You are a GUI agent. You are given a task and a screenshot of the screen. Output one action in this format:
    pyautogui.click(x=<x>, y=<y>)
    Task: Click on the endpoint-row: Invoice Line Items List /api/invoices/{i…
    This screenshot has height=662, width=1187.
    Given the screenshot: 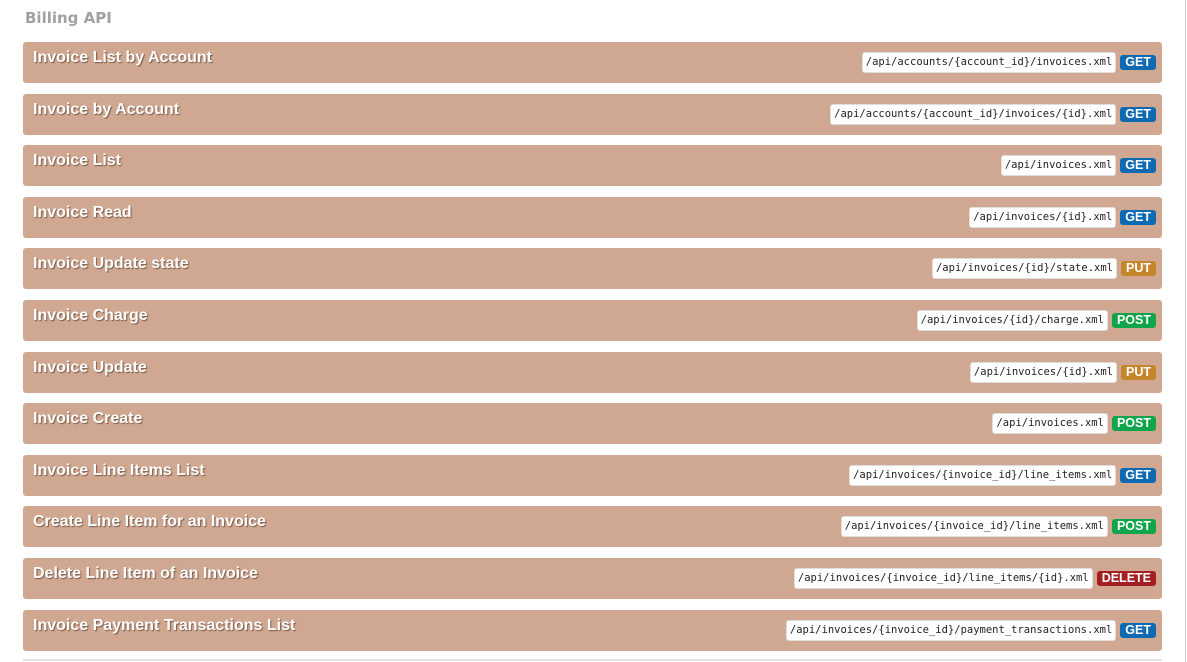 What is the action you would take?
    pyautogui.click(x=592, y=475)
    